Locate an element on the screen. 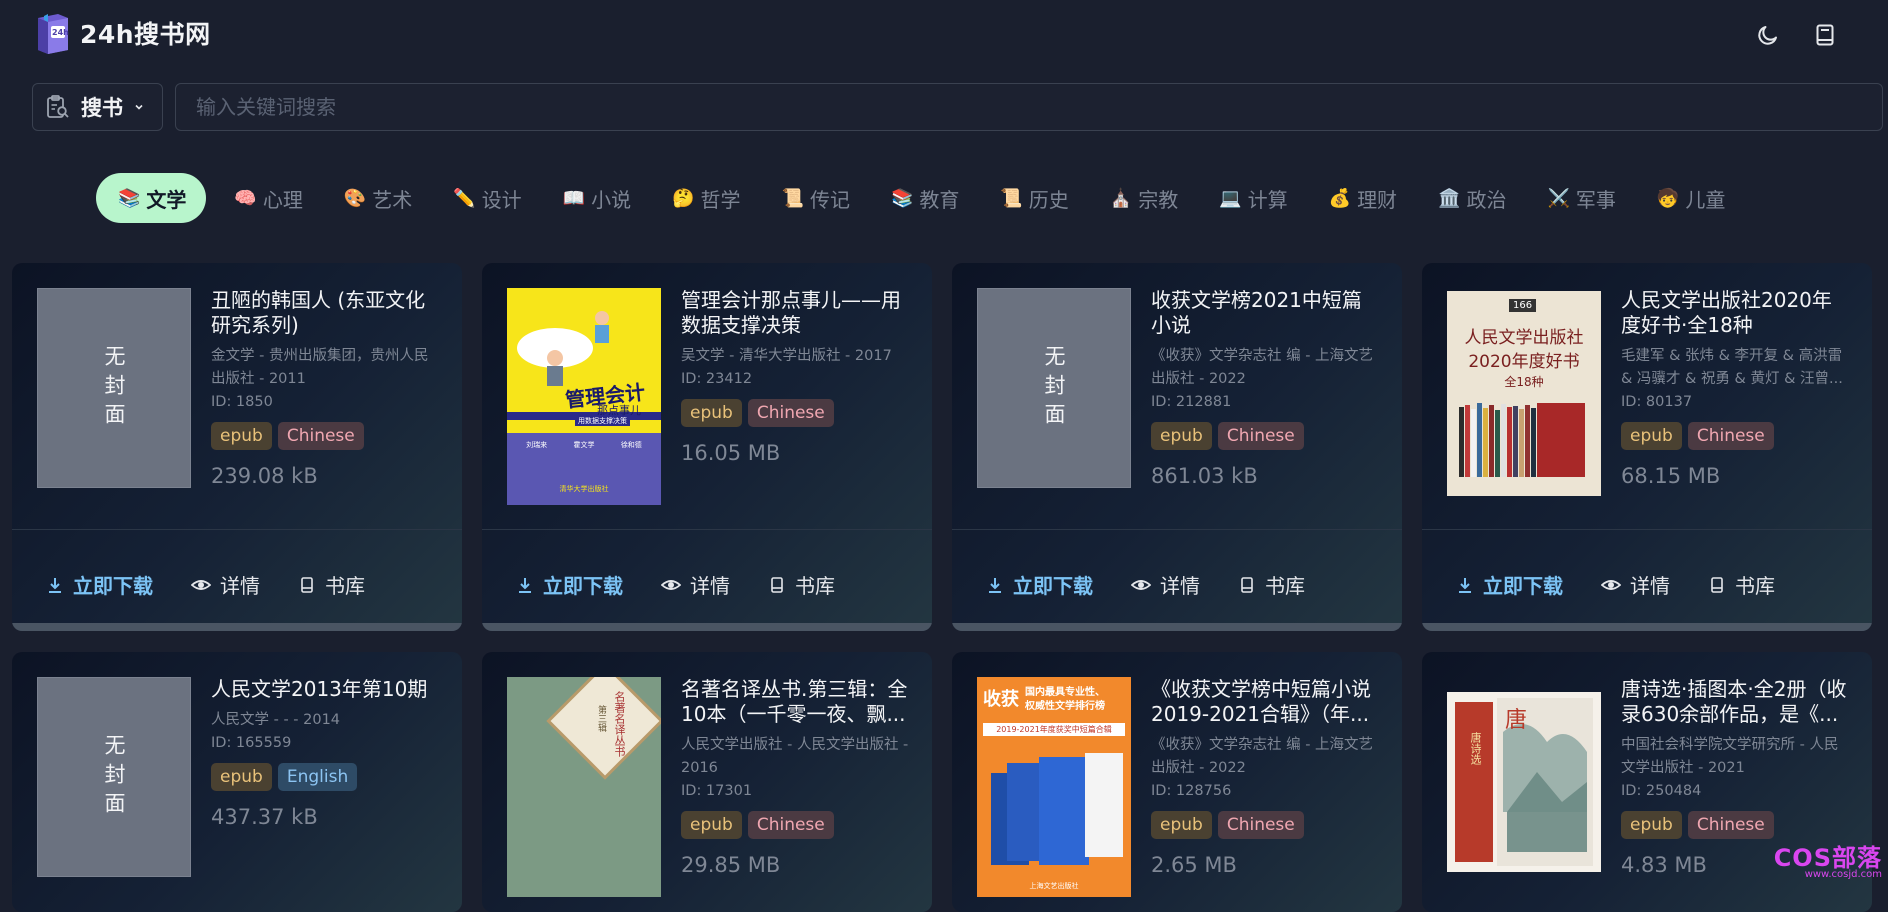 The image size is (1888, 912). cover-book-spines is located at coordinates (1522, 440).